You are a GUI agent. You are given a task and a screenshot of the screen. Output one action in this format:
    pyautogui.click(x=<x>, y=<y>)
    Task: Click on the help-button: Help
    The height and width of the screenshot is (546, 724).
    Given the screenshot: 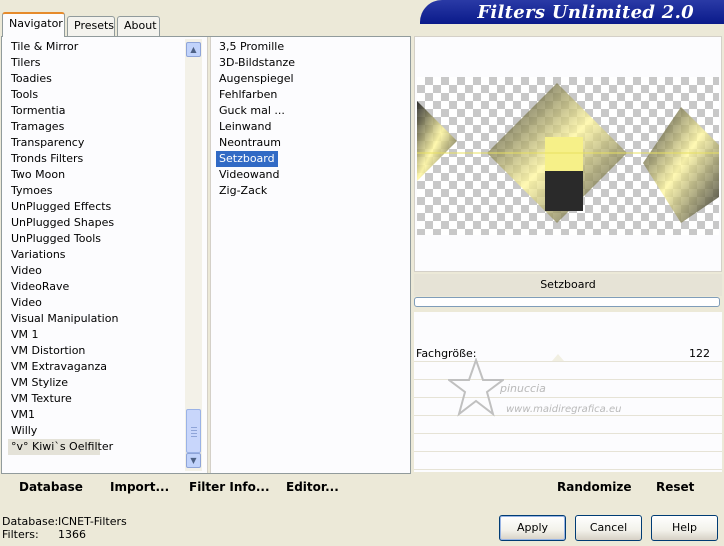 What is the action you would take?
    pyautogui.click(x=684, y=528)
    